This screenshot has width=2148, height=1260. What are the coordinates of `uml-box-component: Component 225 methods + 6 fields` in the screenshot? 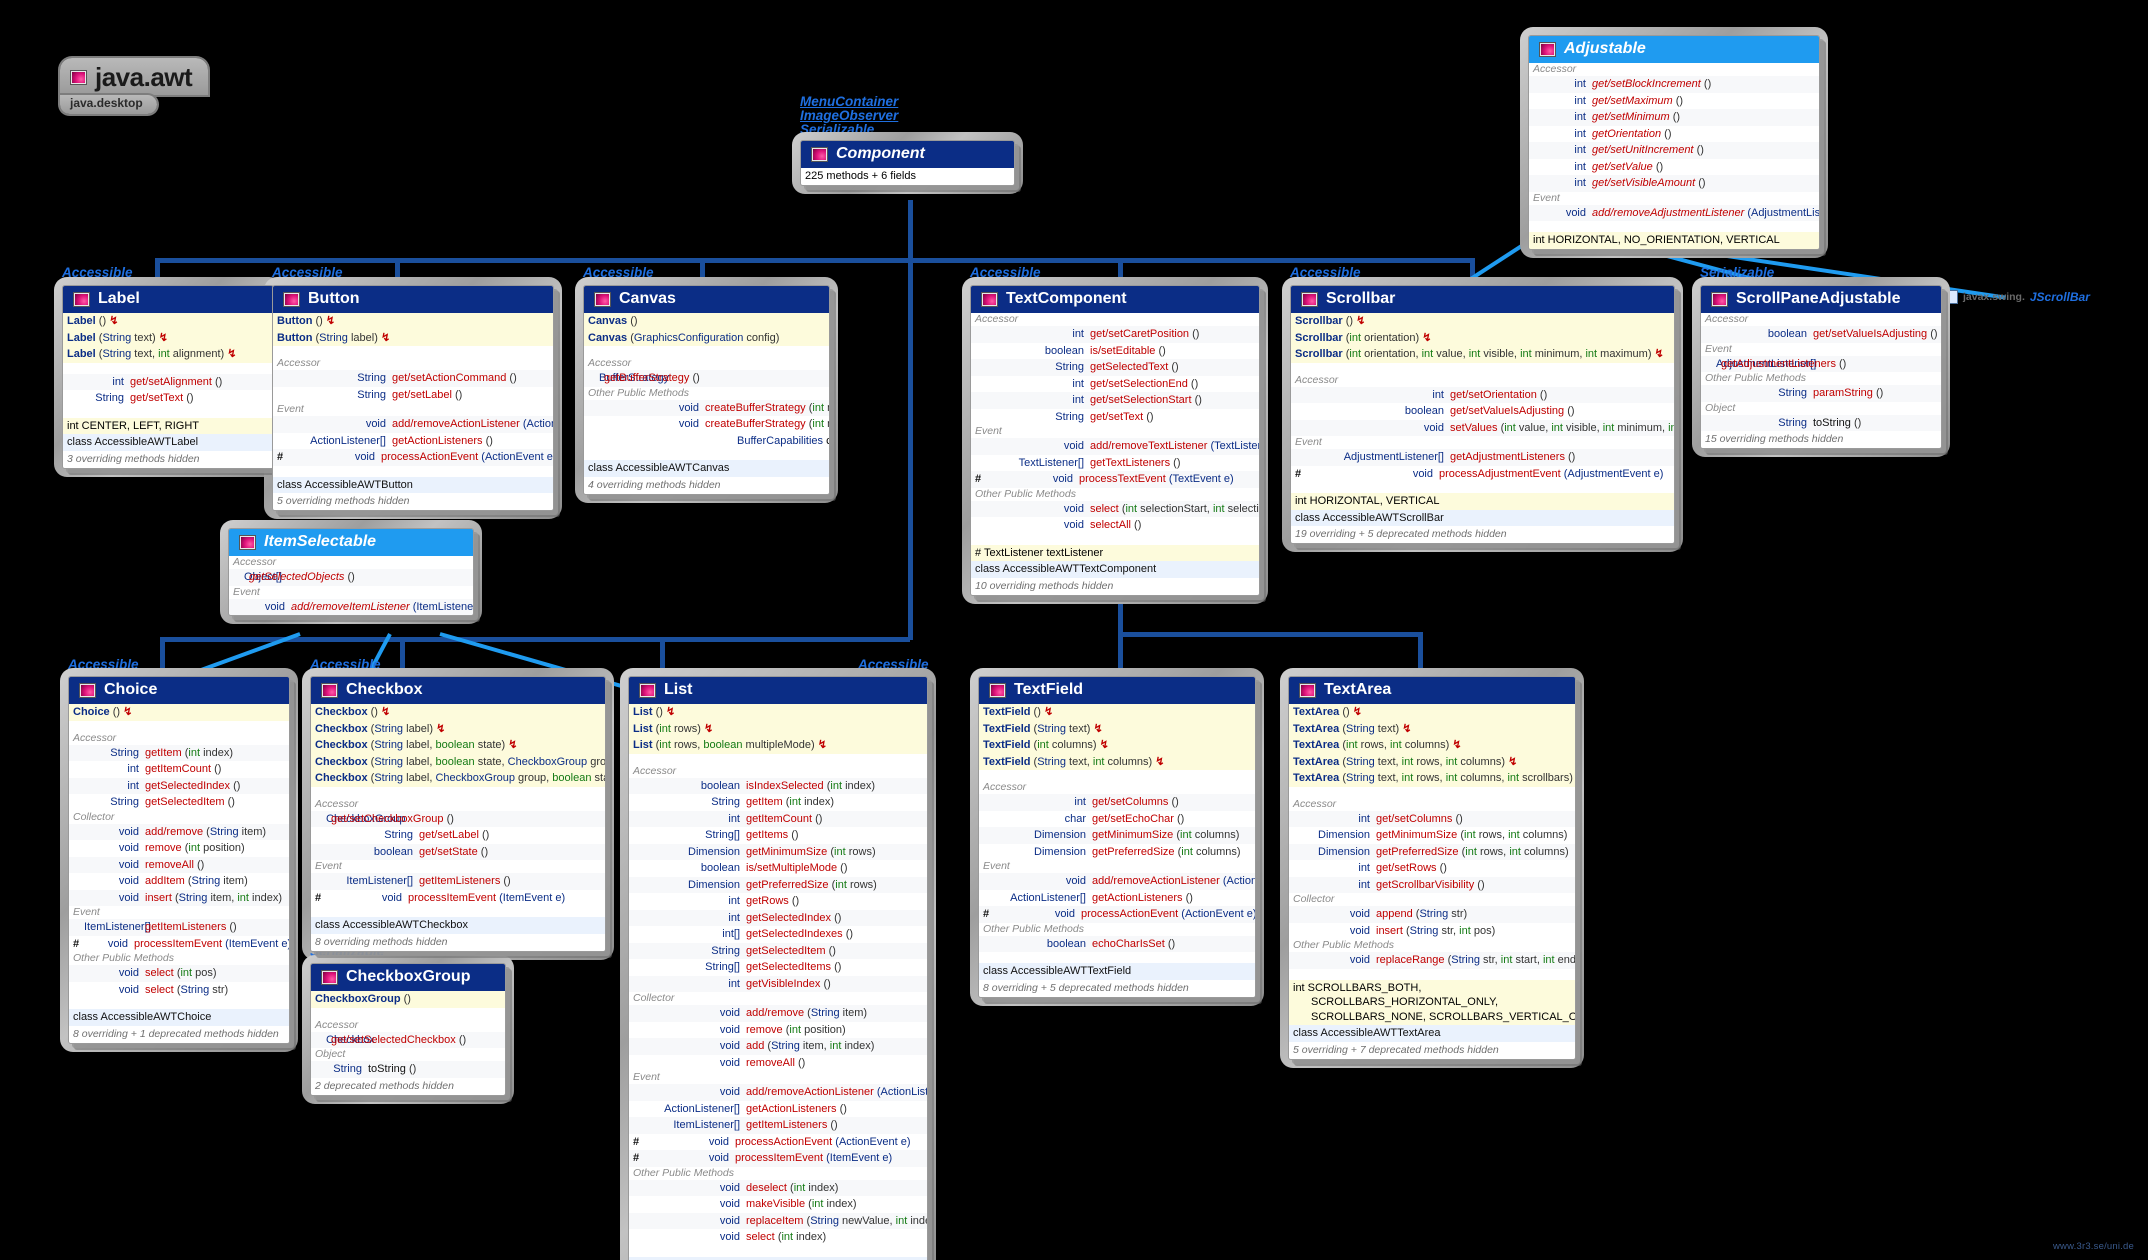 It's located at (907, 163).